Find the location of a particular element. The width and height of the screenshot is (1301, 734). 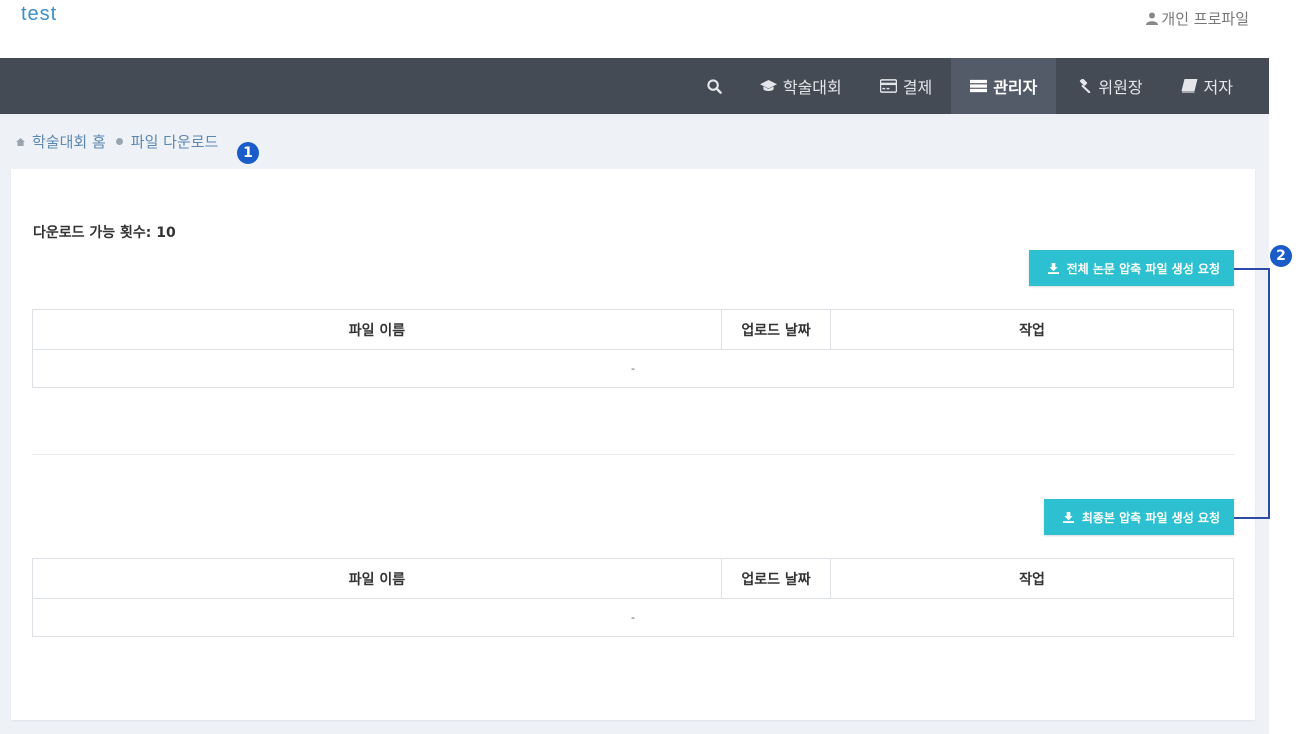

request-all-papers-zip-button: 전체 논문 압축 파일 생성 요청 is located at coordinates (1131, 268).